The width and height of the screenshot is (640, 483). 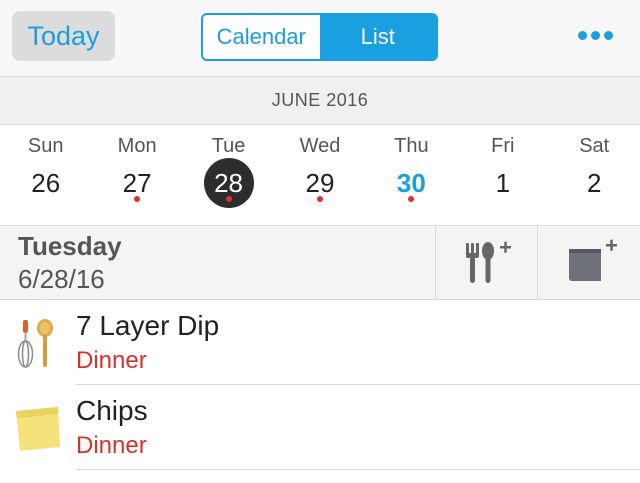 What do you see at coordinates (46, 182) in the screenshot?
I see `day-number: 26` at bounding box center [46, 182].